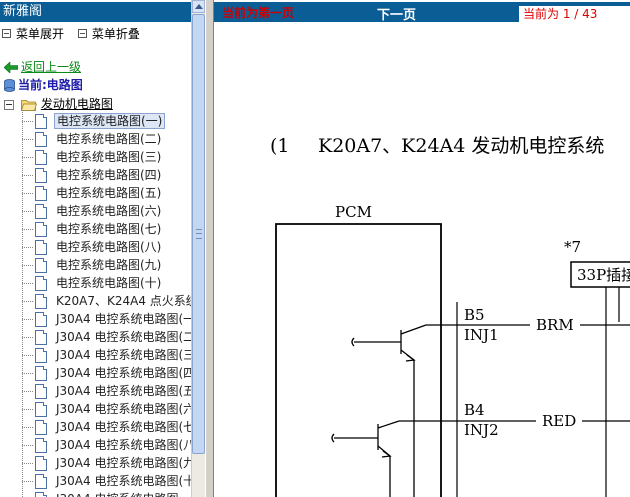  Describe the element at coordinates (22, 303) in the screenshot. I see `tree-guide-line` at that location.